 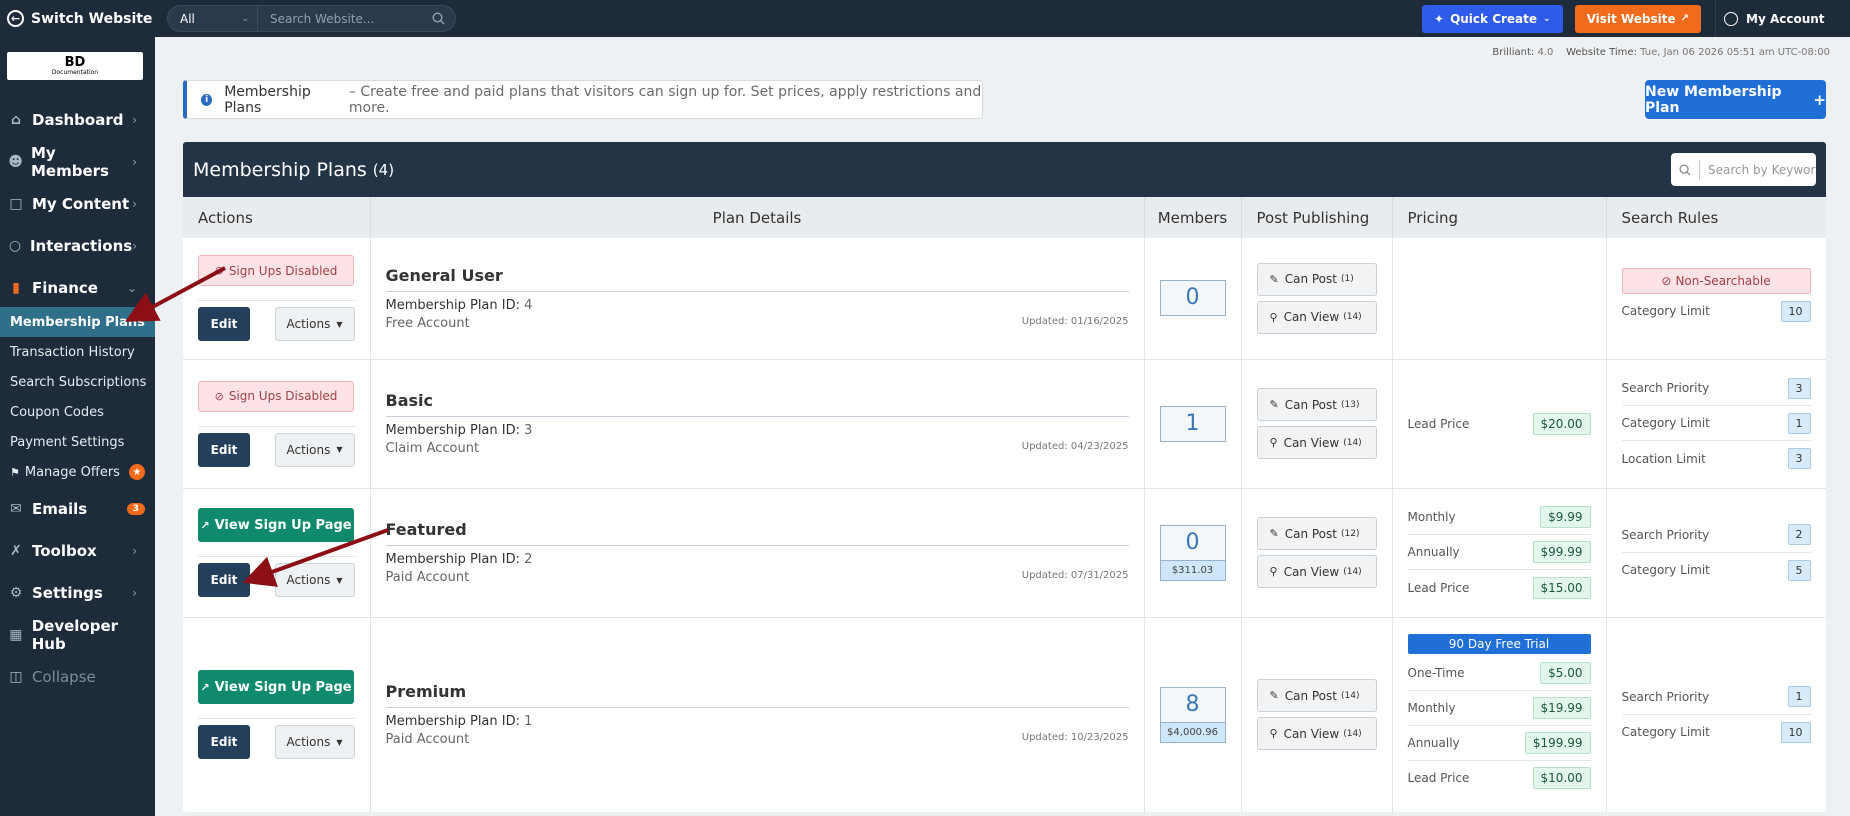 What do you see at coordinates (427, 577) in the screenshot?
I see `plan-type: Paid Account` at bounding box center [427, 577].